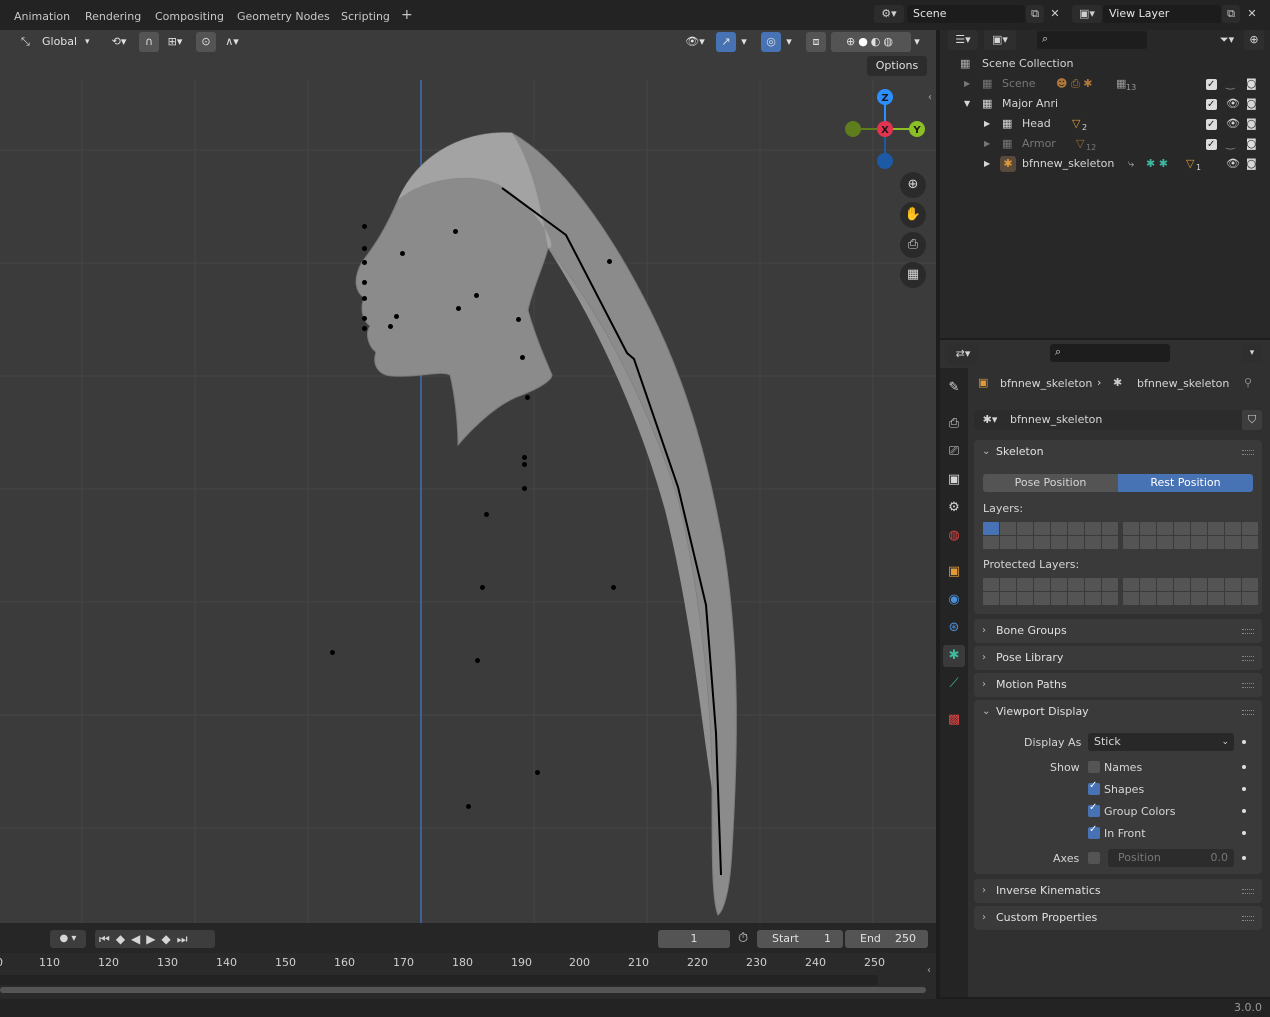 The image size is (1270, 1017). What do you see at coordinates (954, 572) in the screenshot?
I see `object-tab-icon: ▣` at bounding box center [954, 572].